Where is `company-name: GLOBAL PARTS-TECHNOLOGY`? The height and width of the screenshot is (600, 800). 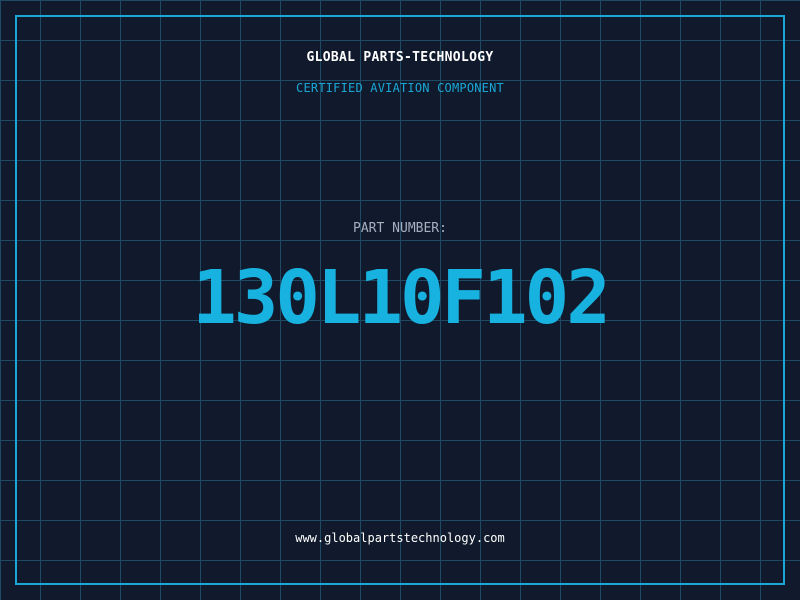 company-name: GLOBAL PARTS-TECHNOLOGY is located at coordinates (400, 57).